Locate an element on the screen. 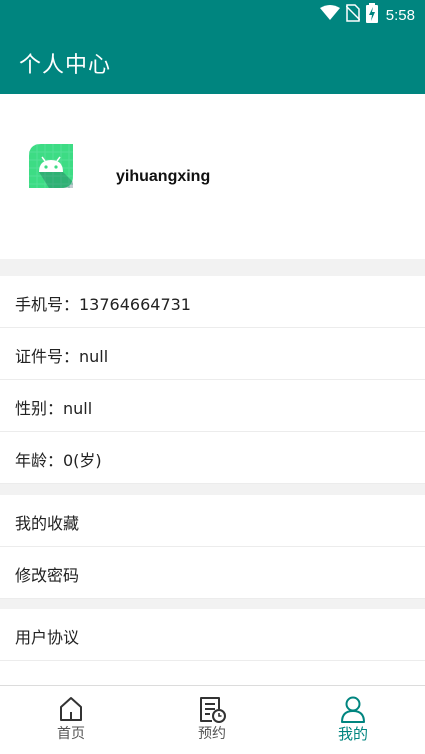  info-row-age: 年龄：0(岁) is located at coordinates (212, 458).